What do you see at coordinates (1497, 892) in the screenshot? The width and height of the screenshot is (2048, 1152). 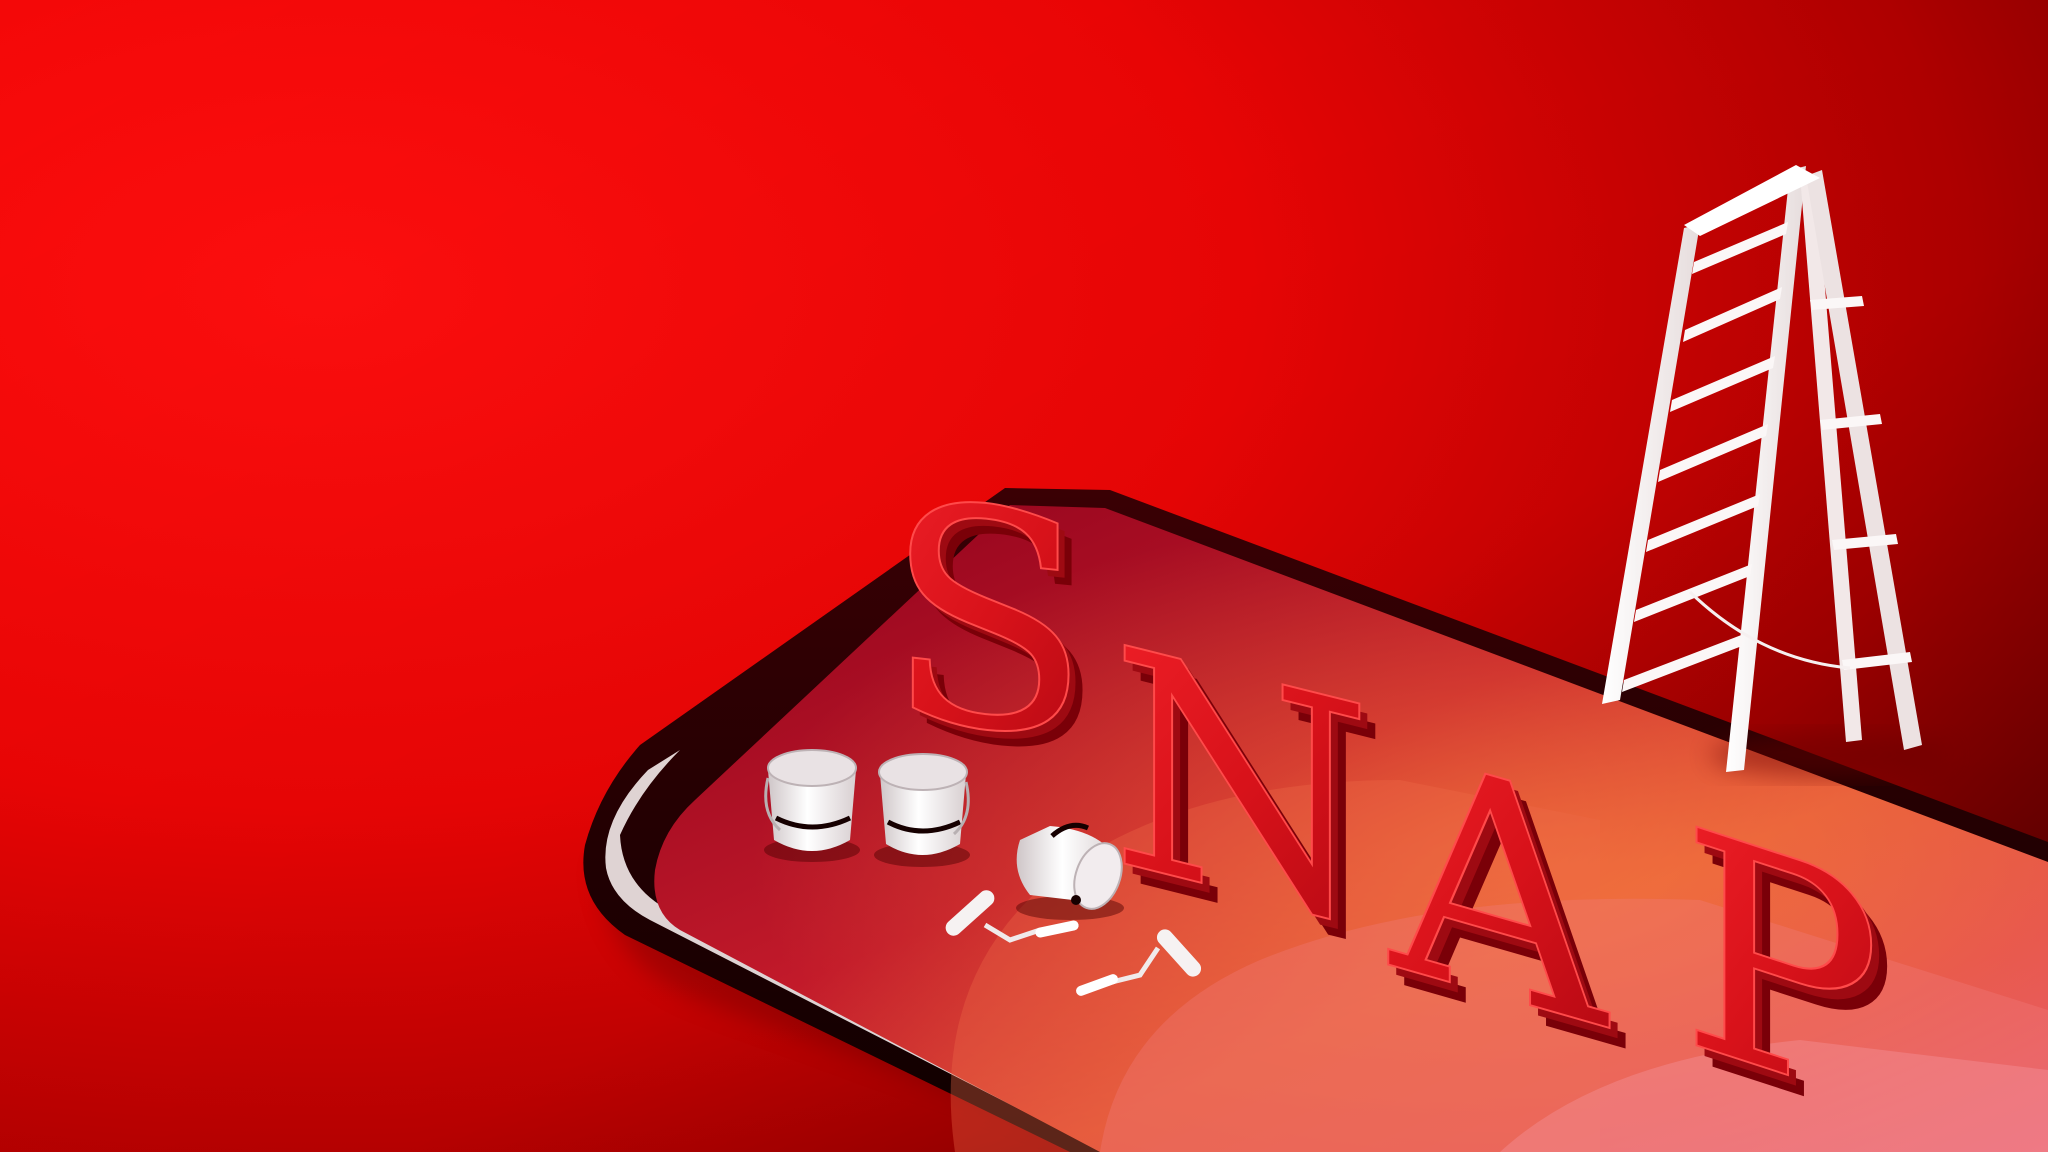 I see `letter-a-face: A` at bounding box center [1497, 892].